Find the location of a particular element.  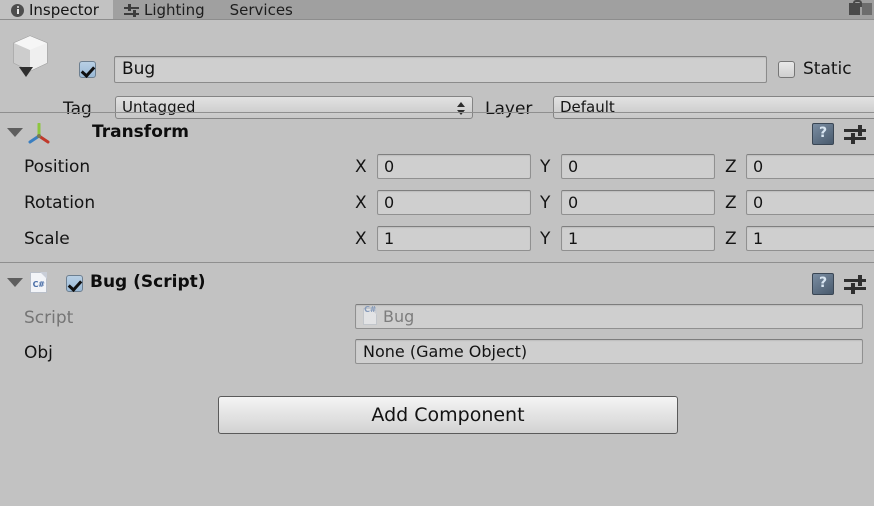

component-actions-bug-script is located at coordinates (839, 284).